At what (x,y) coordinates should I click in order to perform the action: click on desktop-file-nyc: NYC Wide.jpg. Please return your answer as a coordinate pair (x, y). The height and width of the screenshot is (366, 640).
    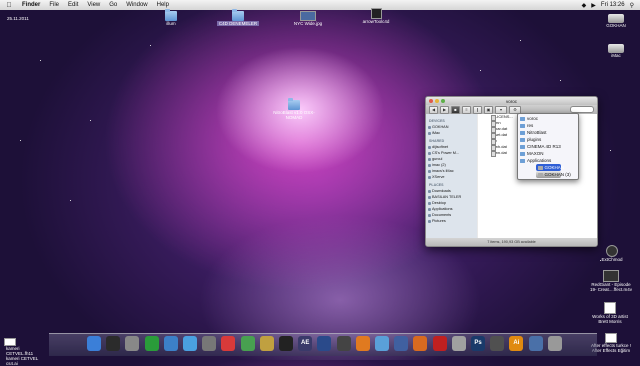
    Looking at the image, I should click on (308, 18).